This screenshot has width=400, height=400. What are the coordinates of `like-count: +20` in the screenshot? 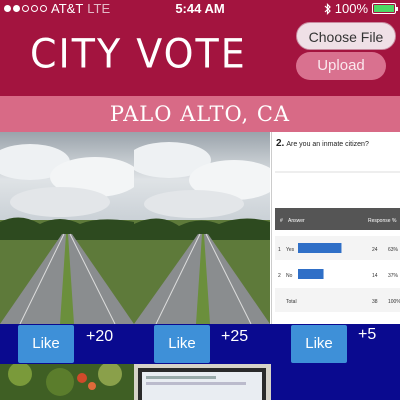 It's located at (100, 336).